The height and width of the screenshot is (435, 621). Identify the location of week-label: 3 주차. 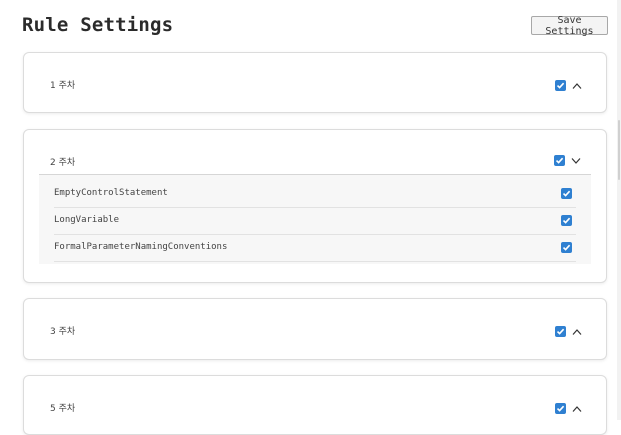
(63, 332).